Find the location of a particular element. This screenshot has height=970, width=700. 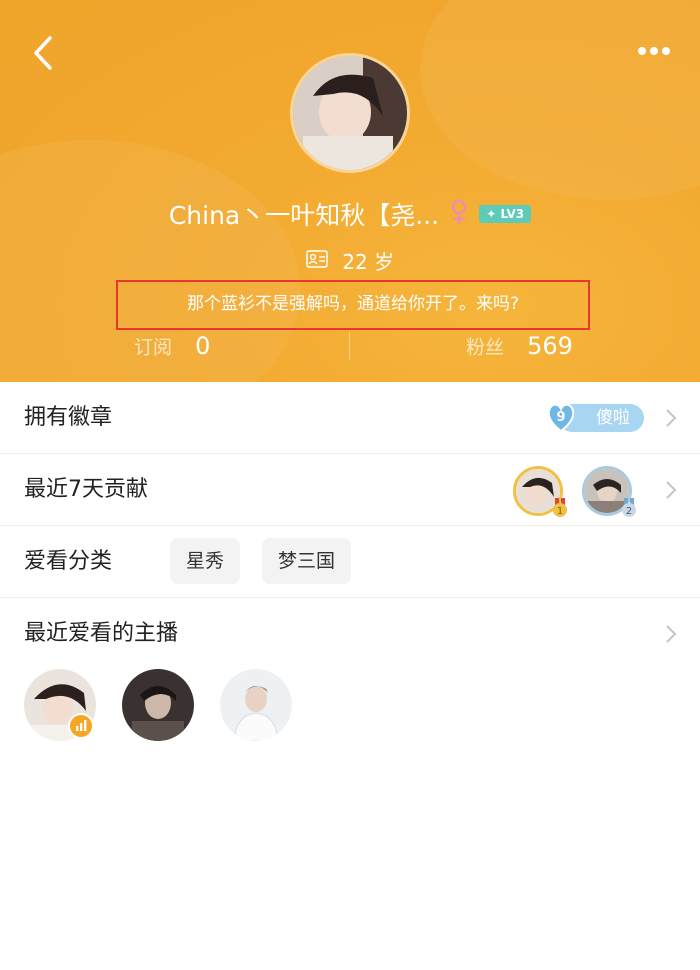

rank-2-medal: 2 is located at coordinates (629, 508).